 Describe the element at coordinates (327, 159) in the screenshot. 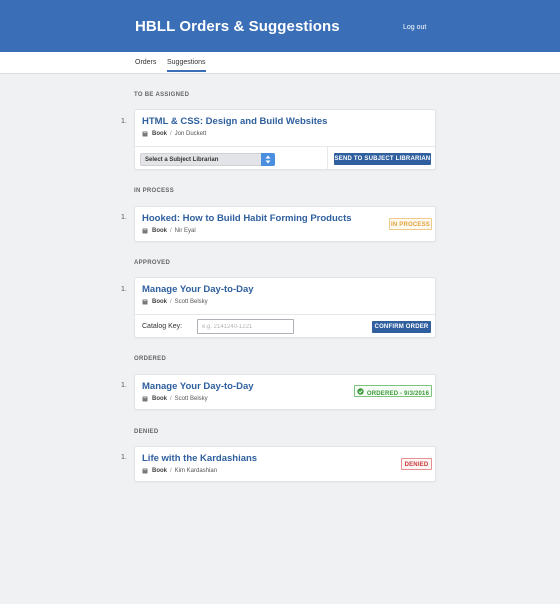

I see `row-divider` at that location.